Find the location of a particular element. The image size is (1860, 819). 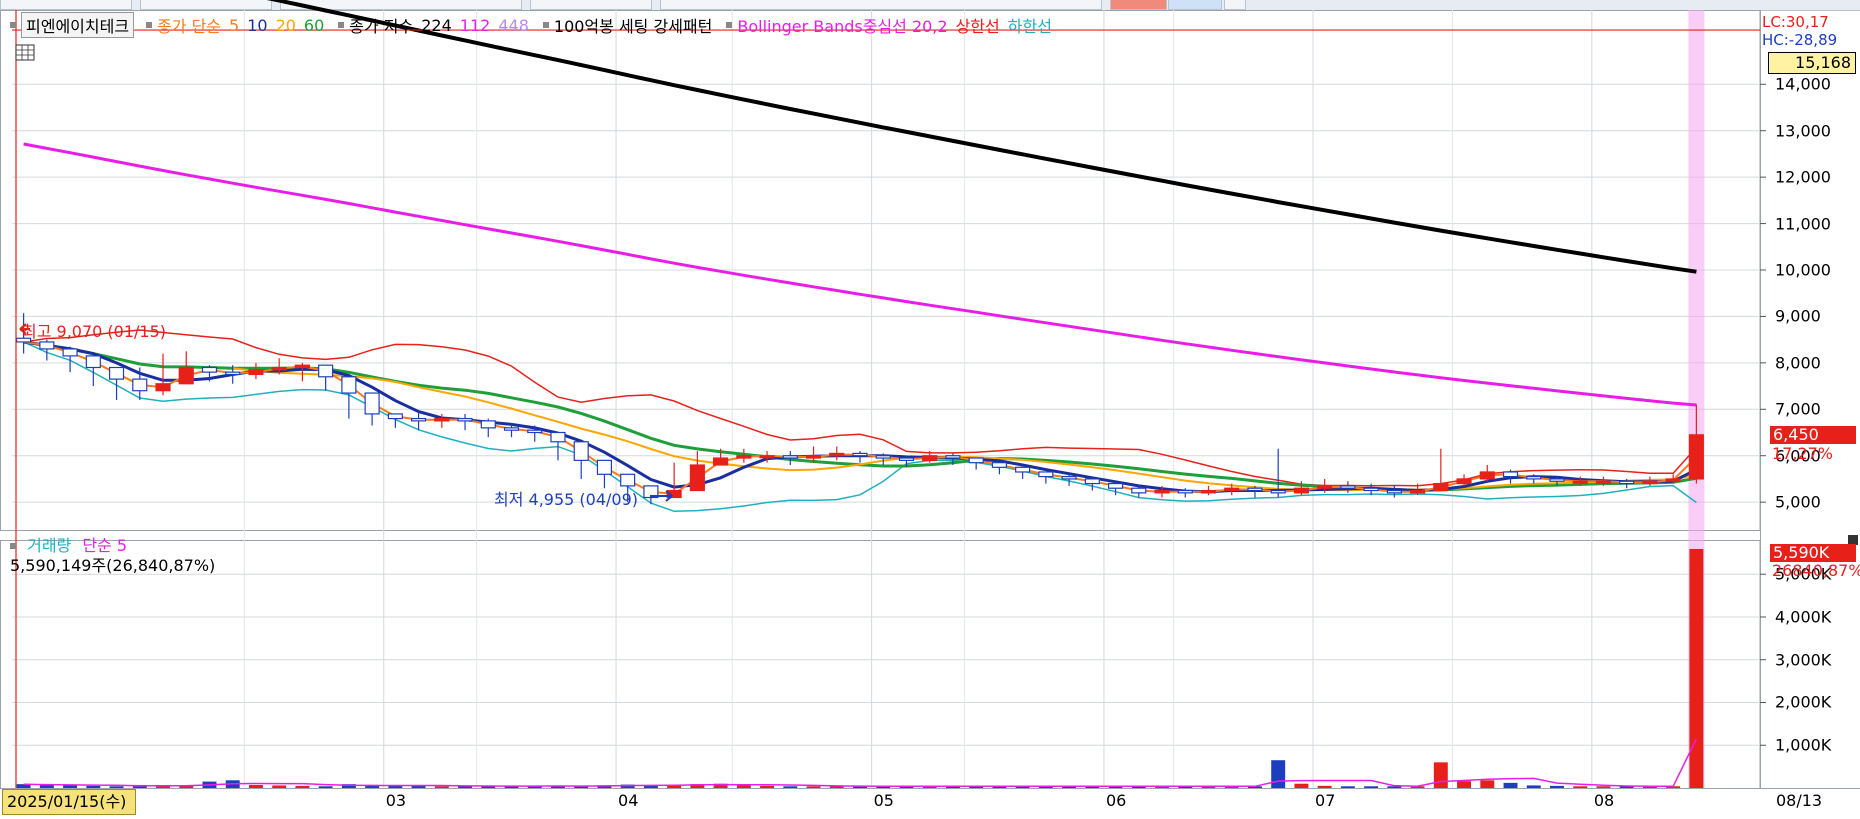

price-tick-label: 7,000 is located at coordinates (1798, 409).